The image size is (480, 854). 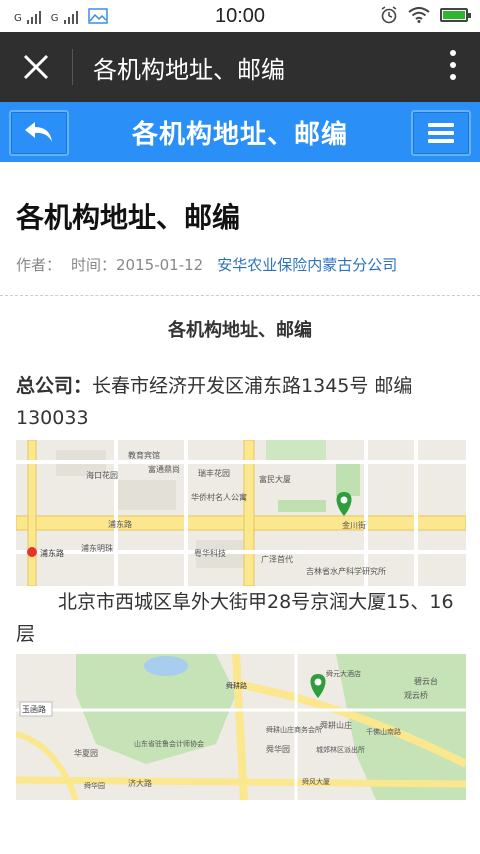 What do you see at coordinates (86, 753) in the screenshot?
I see `map-label: 华夏园` at bounding box center [86, 753].